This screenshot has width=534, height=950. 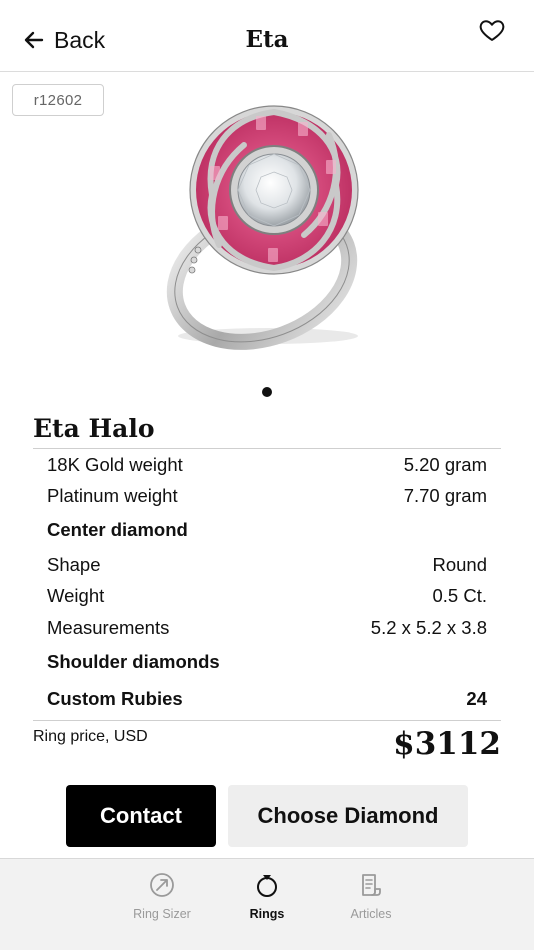 What do you see at coordinates (371, 904) in the screenshot?
I see `tab-articles: Articles` at bounding box center [371, 904].